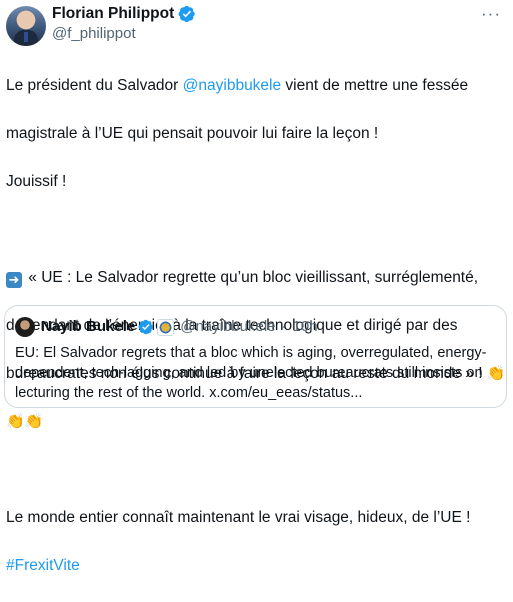 This screenshot has height=602, width=513. I want to click on more-options-icon: ···, so click(491, 13).